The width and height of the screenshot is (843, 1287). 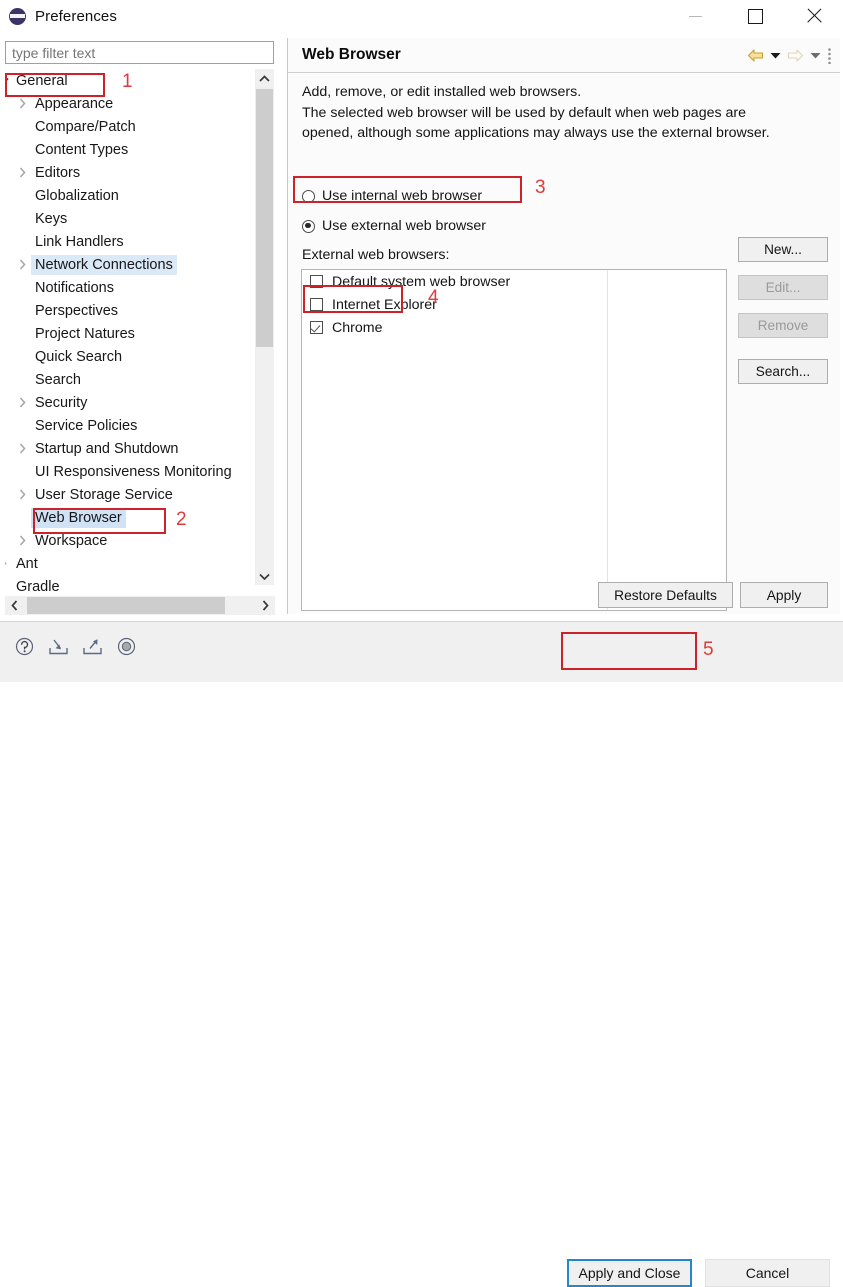 What do you see at coordinates (82, 149) in the screenshot?
I see `tree-item-label: Content Types` at bounding box center [82, 149].